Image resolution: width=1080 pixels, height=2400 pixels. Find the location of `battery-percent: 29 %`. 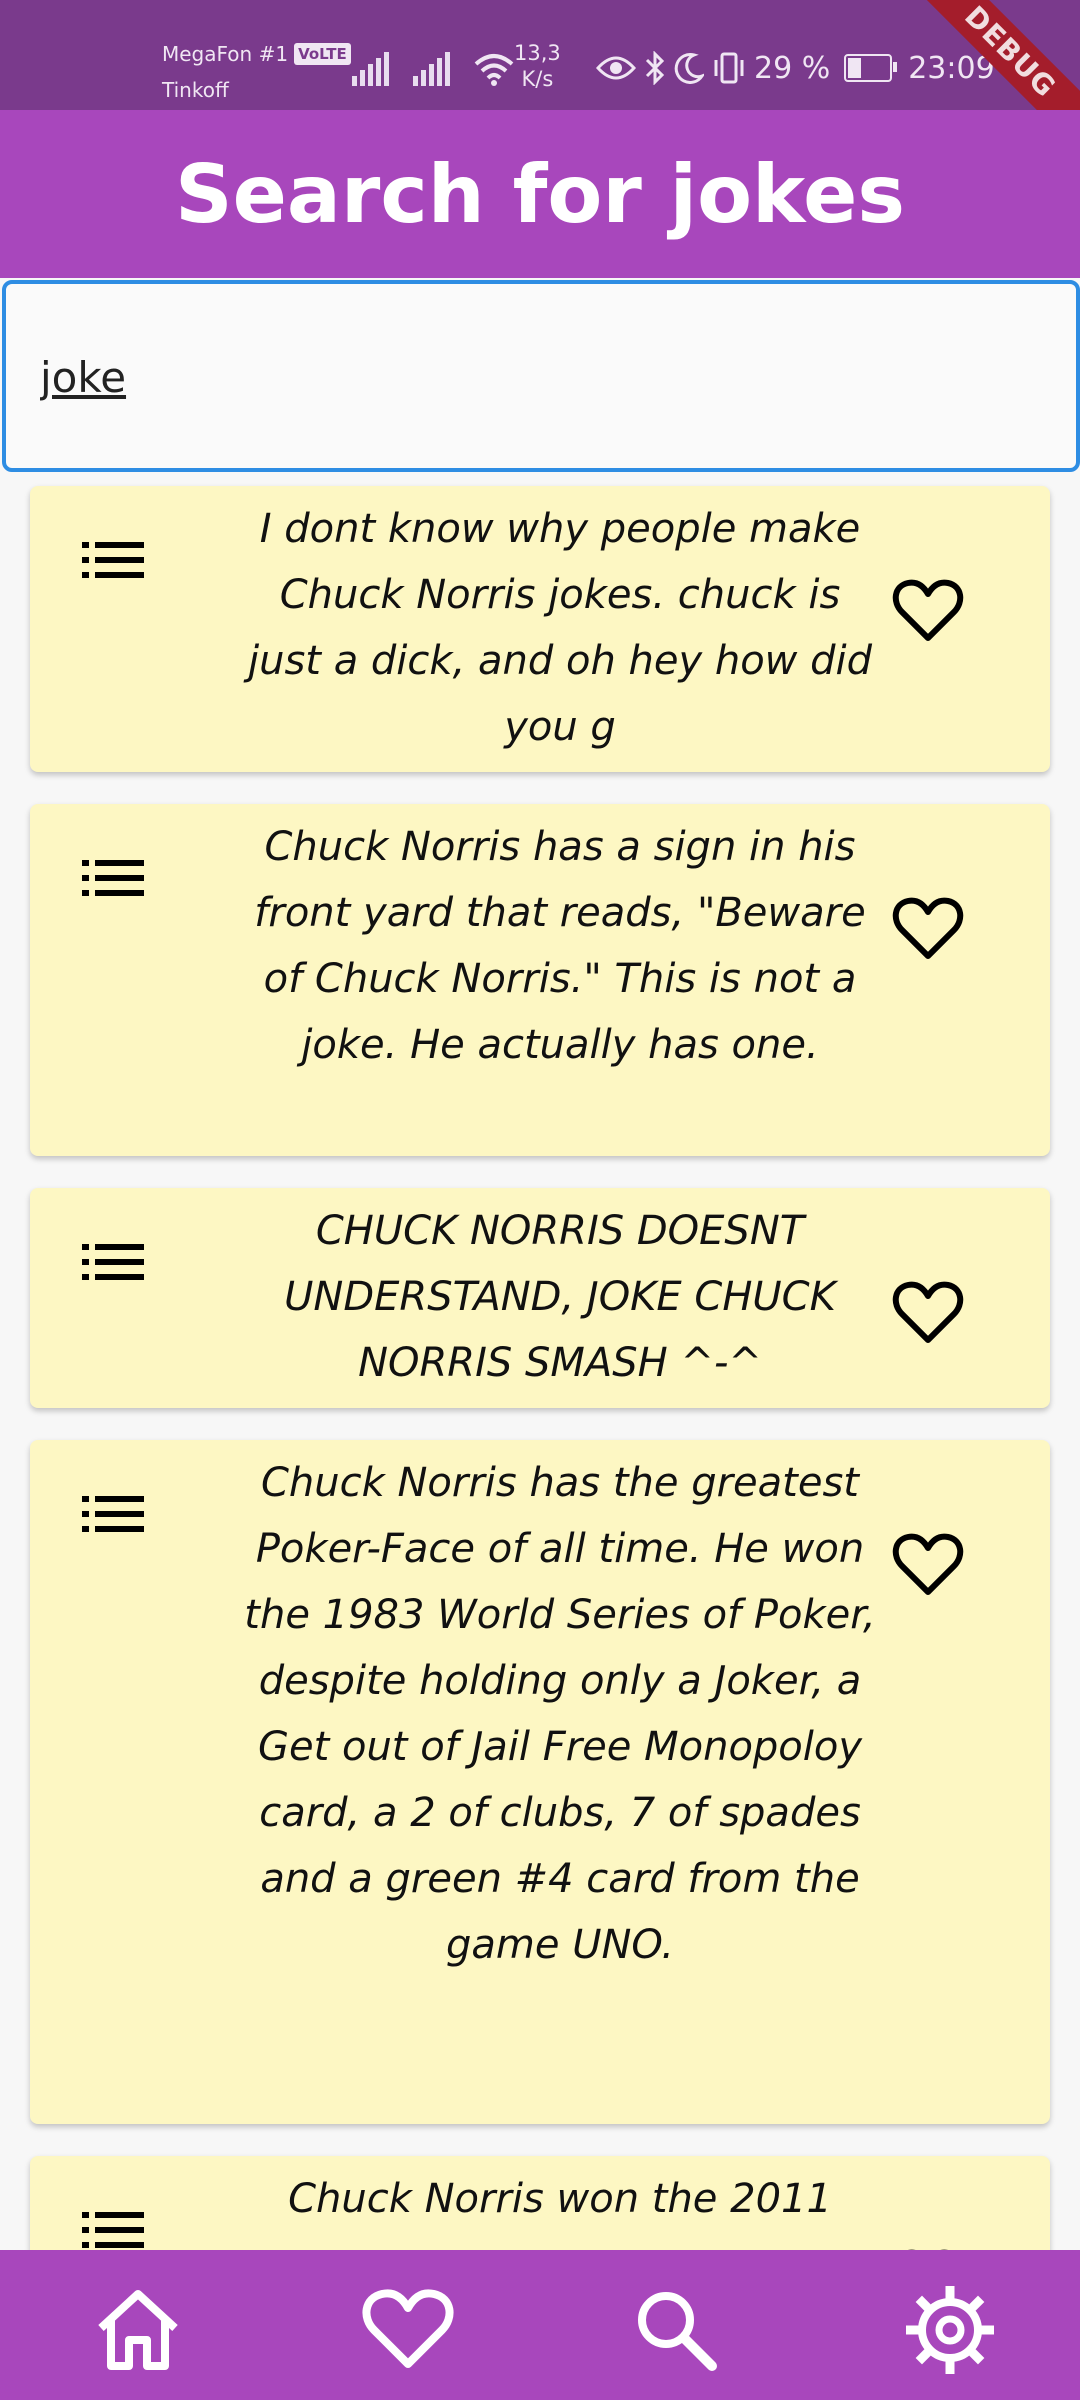

battery-percent: 29 % is located at coordinates (792, 68).